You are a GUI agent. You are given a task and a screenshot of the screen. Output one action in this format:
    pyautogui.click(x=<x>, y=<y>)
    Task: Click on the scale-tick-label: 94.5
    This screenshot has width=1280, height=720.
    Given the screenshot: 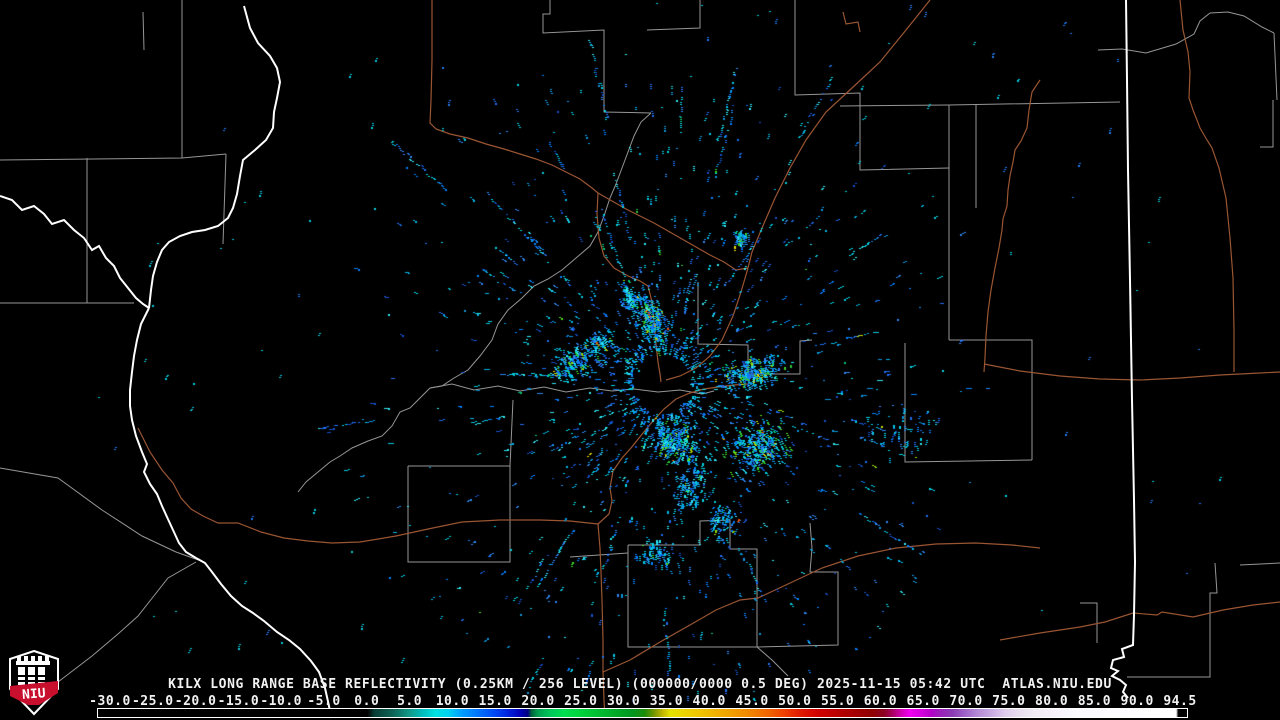 What is the action you would take?
    pyautogui.click(x=1180, y=701)
    